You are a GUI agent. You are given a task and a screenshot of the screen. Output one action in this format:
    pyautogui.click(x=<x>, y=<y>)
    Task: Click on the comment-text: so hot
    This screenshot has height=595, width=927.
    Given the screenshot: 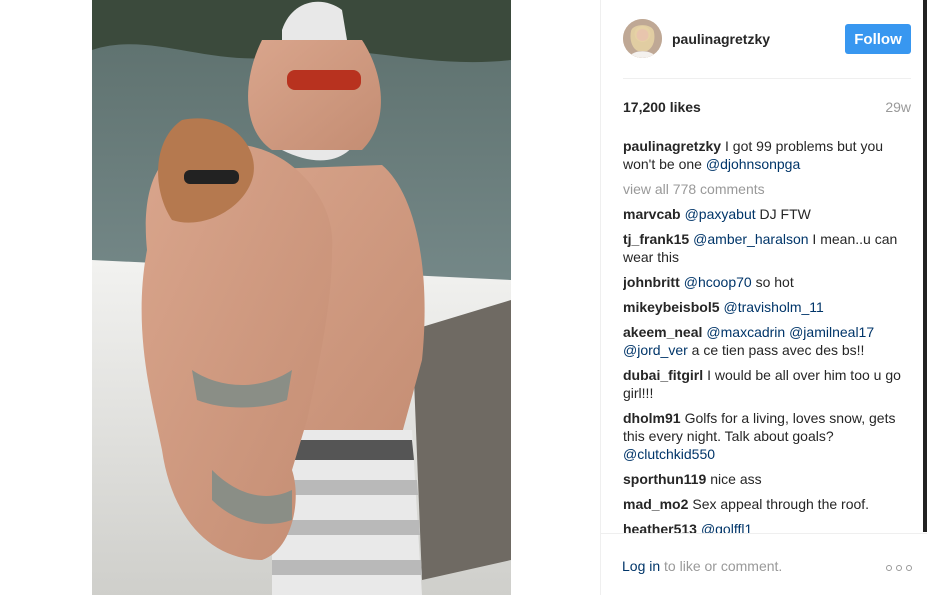 What is the action you would take?
    pyautogui.click(x=772, y=282)
    